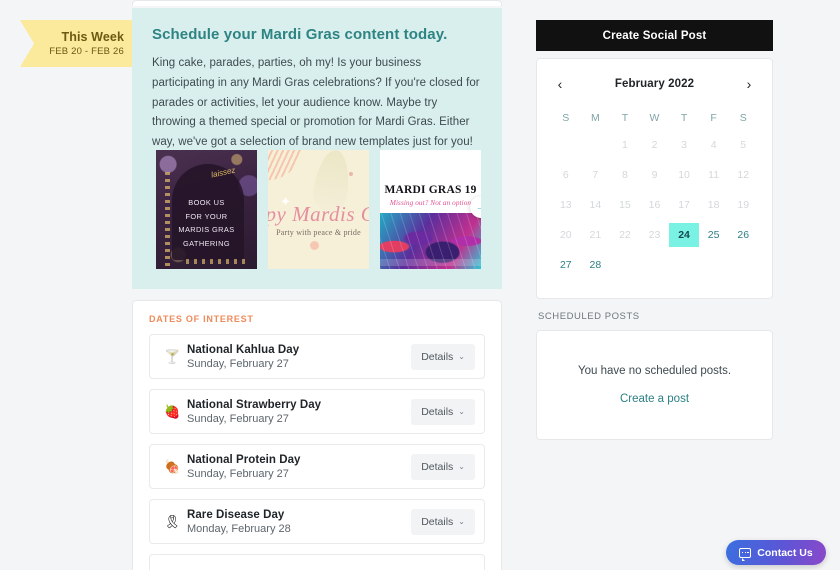 The height and width of the screenshot is (570, 840). I want to click on calendar-day-17: 17, so click(684, 205).